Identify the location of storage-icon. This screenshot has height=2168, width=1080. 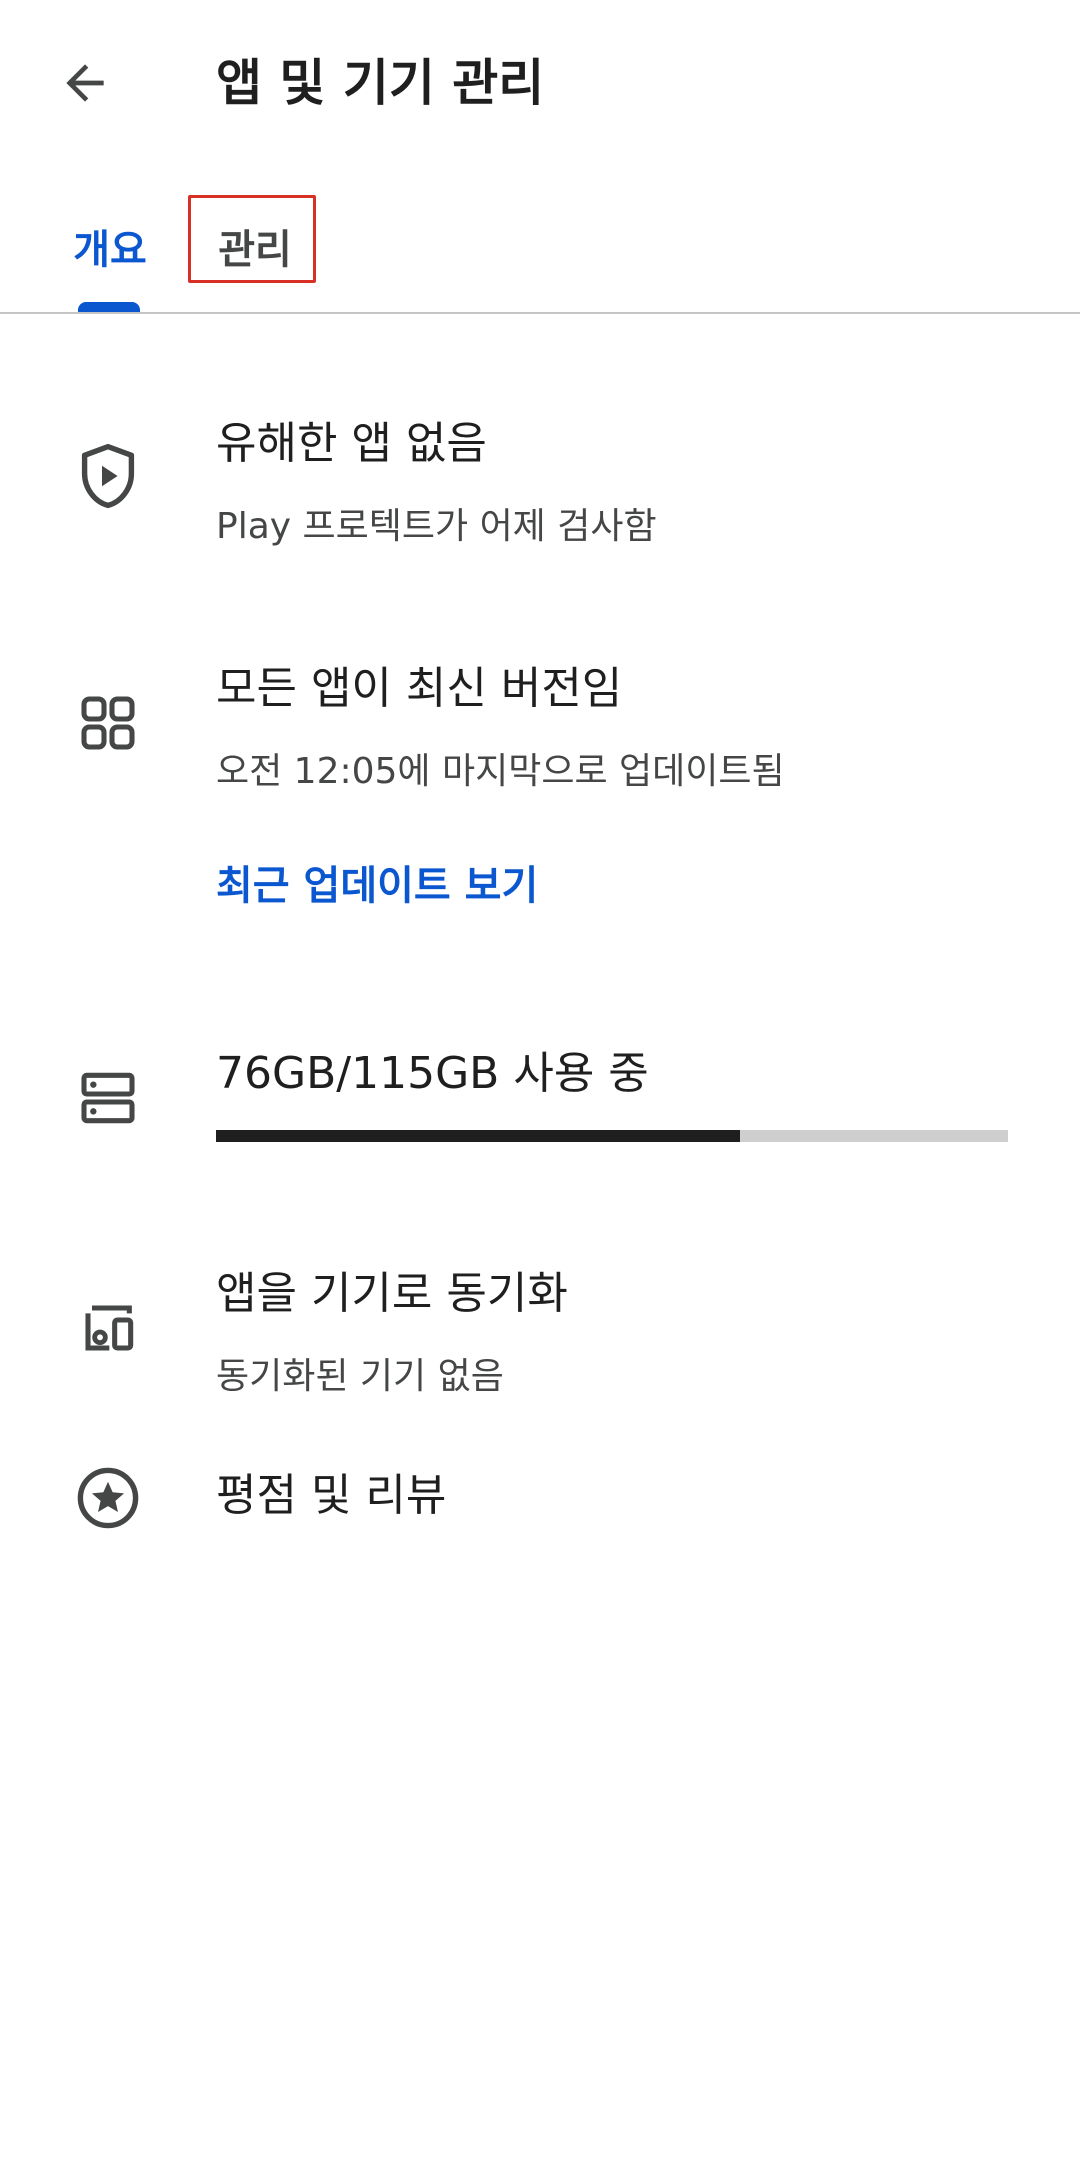
(108, 1098).